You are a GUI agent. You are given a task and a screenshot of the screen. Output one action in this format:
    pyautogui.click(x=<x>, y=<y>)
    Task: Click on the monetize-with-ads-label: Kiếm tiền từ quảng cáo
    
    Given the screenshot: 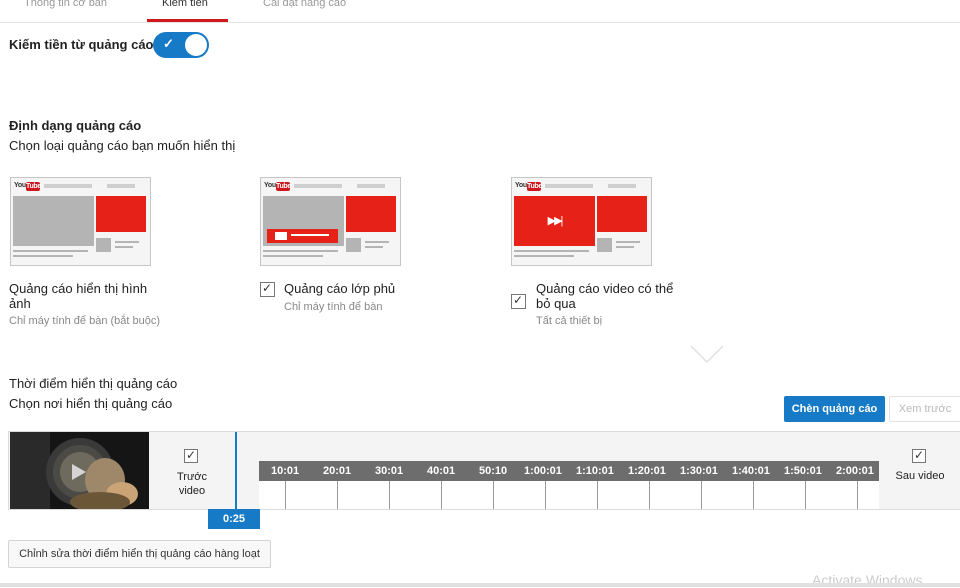 What is the action you would take?
    pyautogui.click(x=81, y=44)
    